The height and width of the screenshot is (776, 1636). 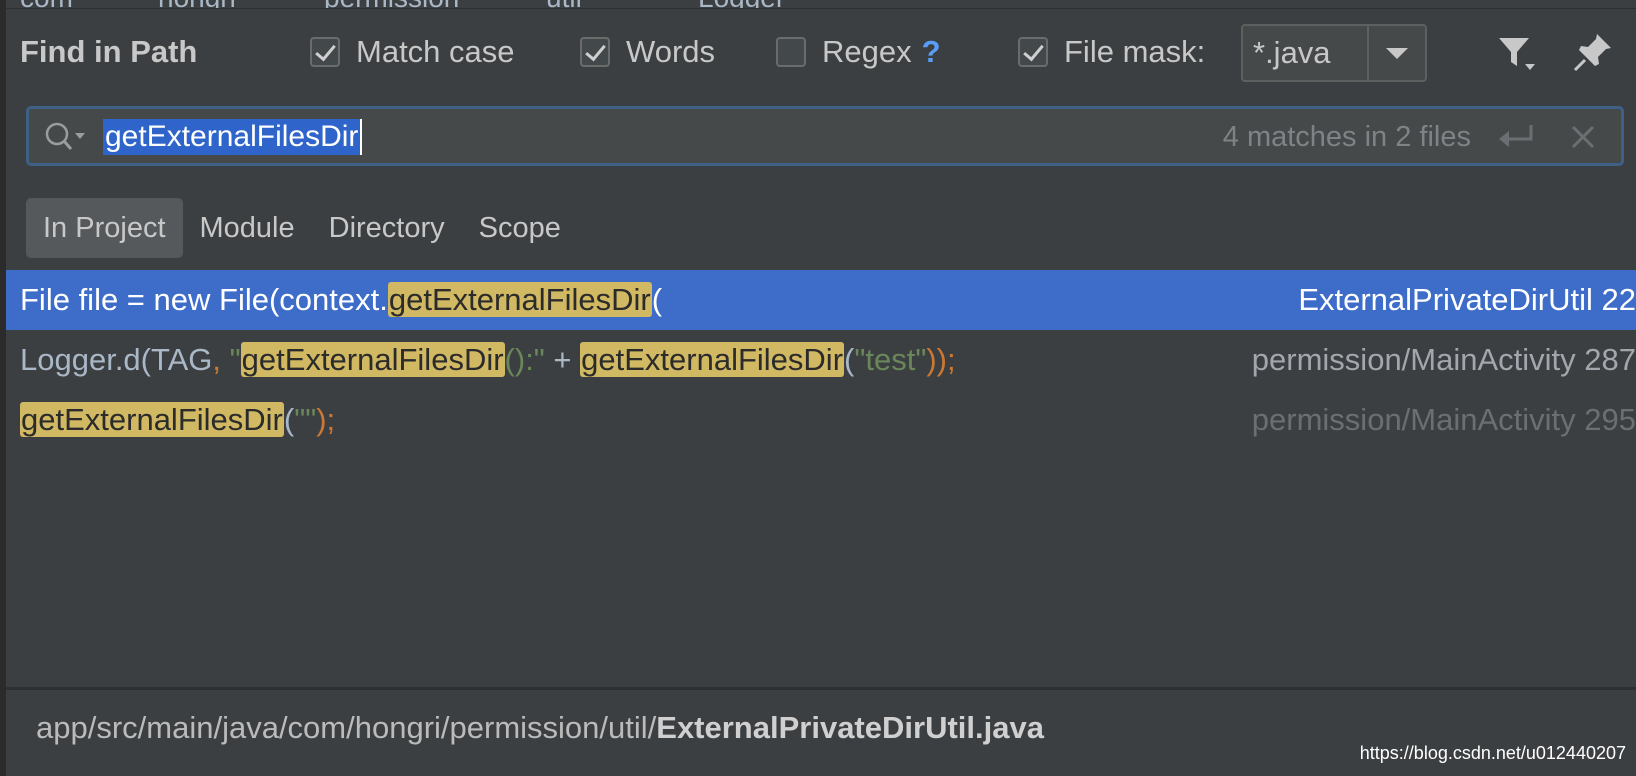 I want to click on breadcrumb: com hongri permission util Logger, so click(x=821, y=4).